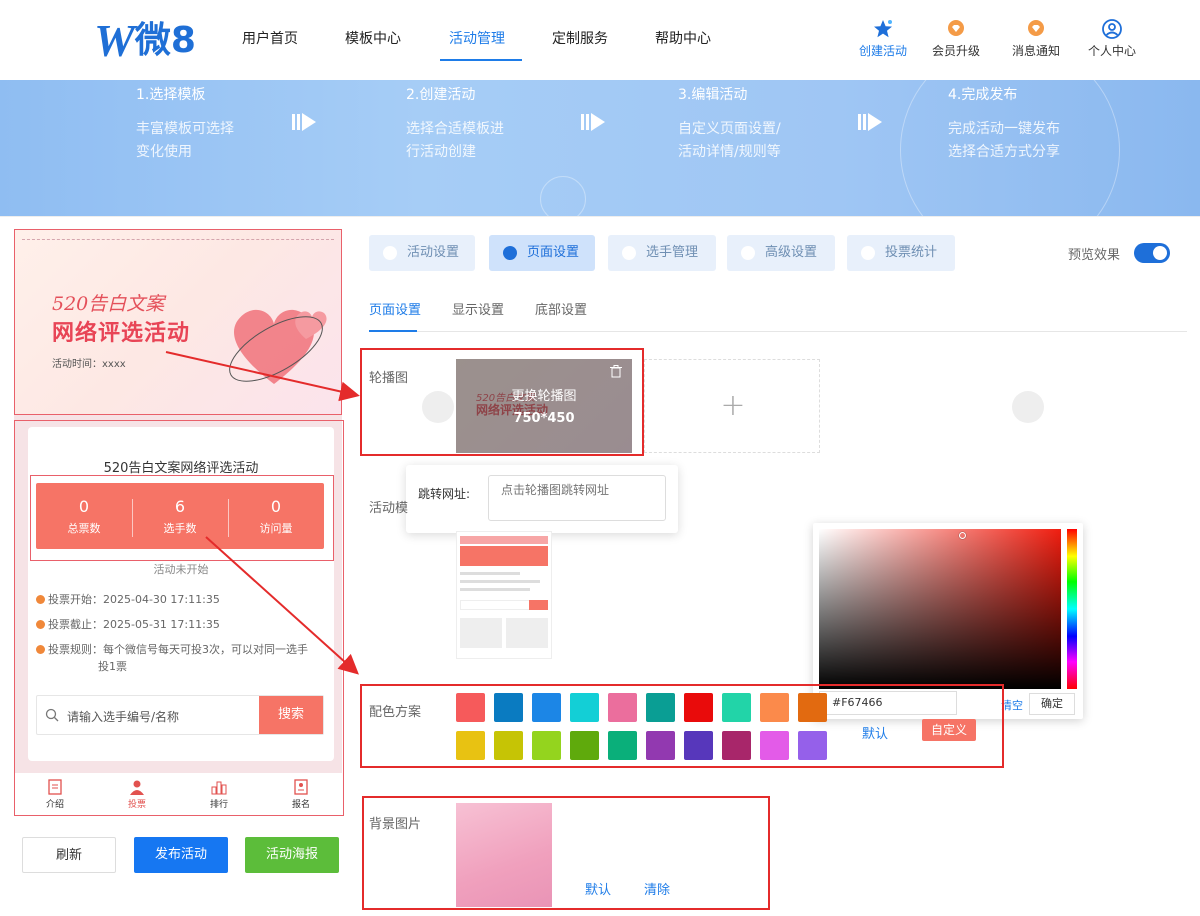 This screenshot has width=1200, height=916. Describe the element at coordinates (683, 38) in the screenshot. I see `nav-help: 帮助中心` at that location.